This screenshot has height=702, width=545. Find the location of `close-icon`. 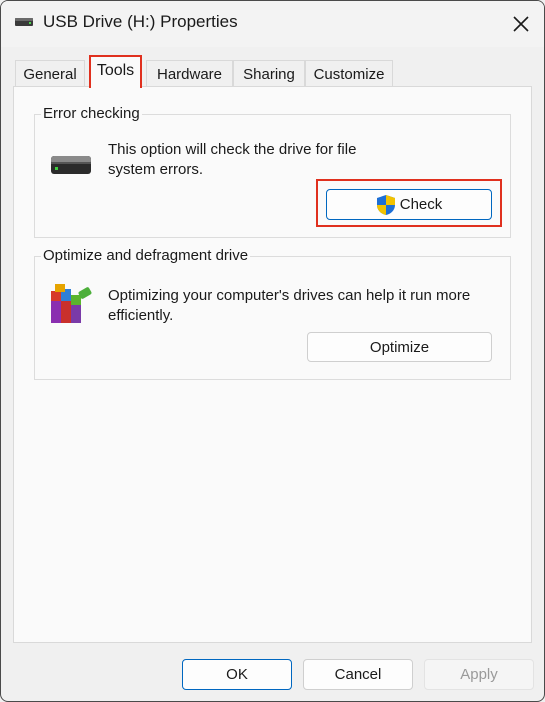

close-icon is located at coordinates (521, 24).